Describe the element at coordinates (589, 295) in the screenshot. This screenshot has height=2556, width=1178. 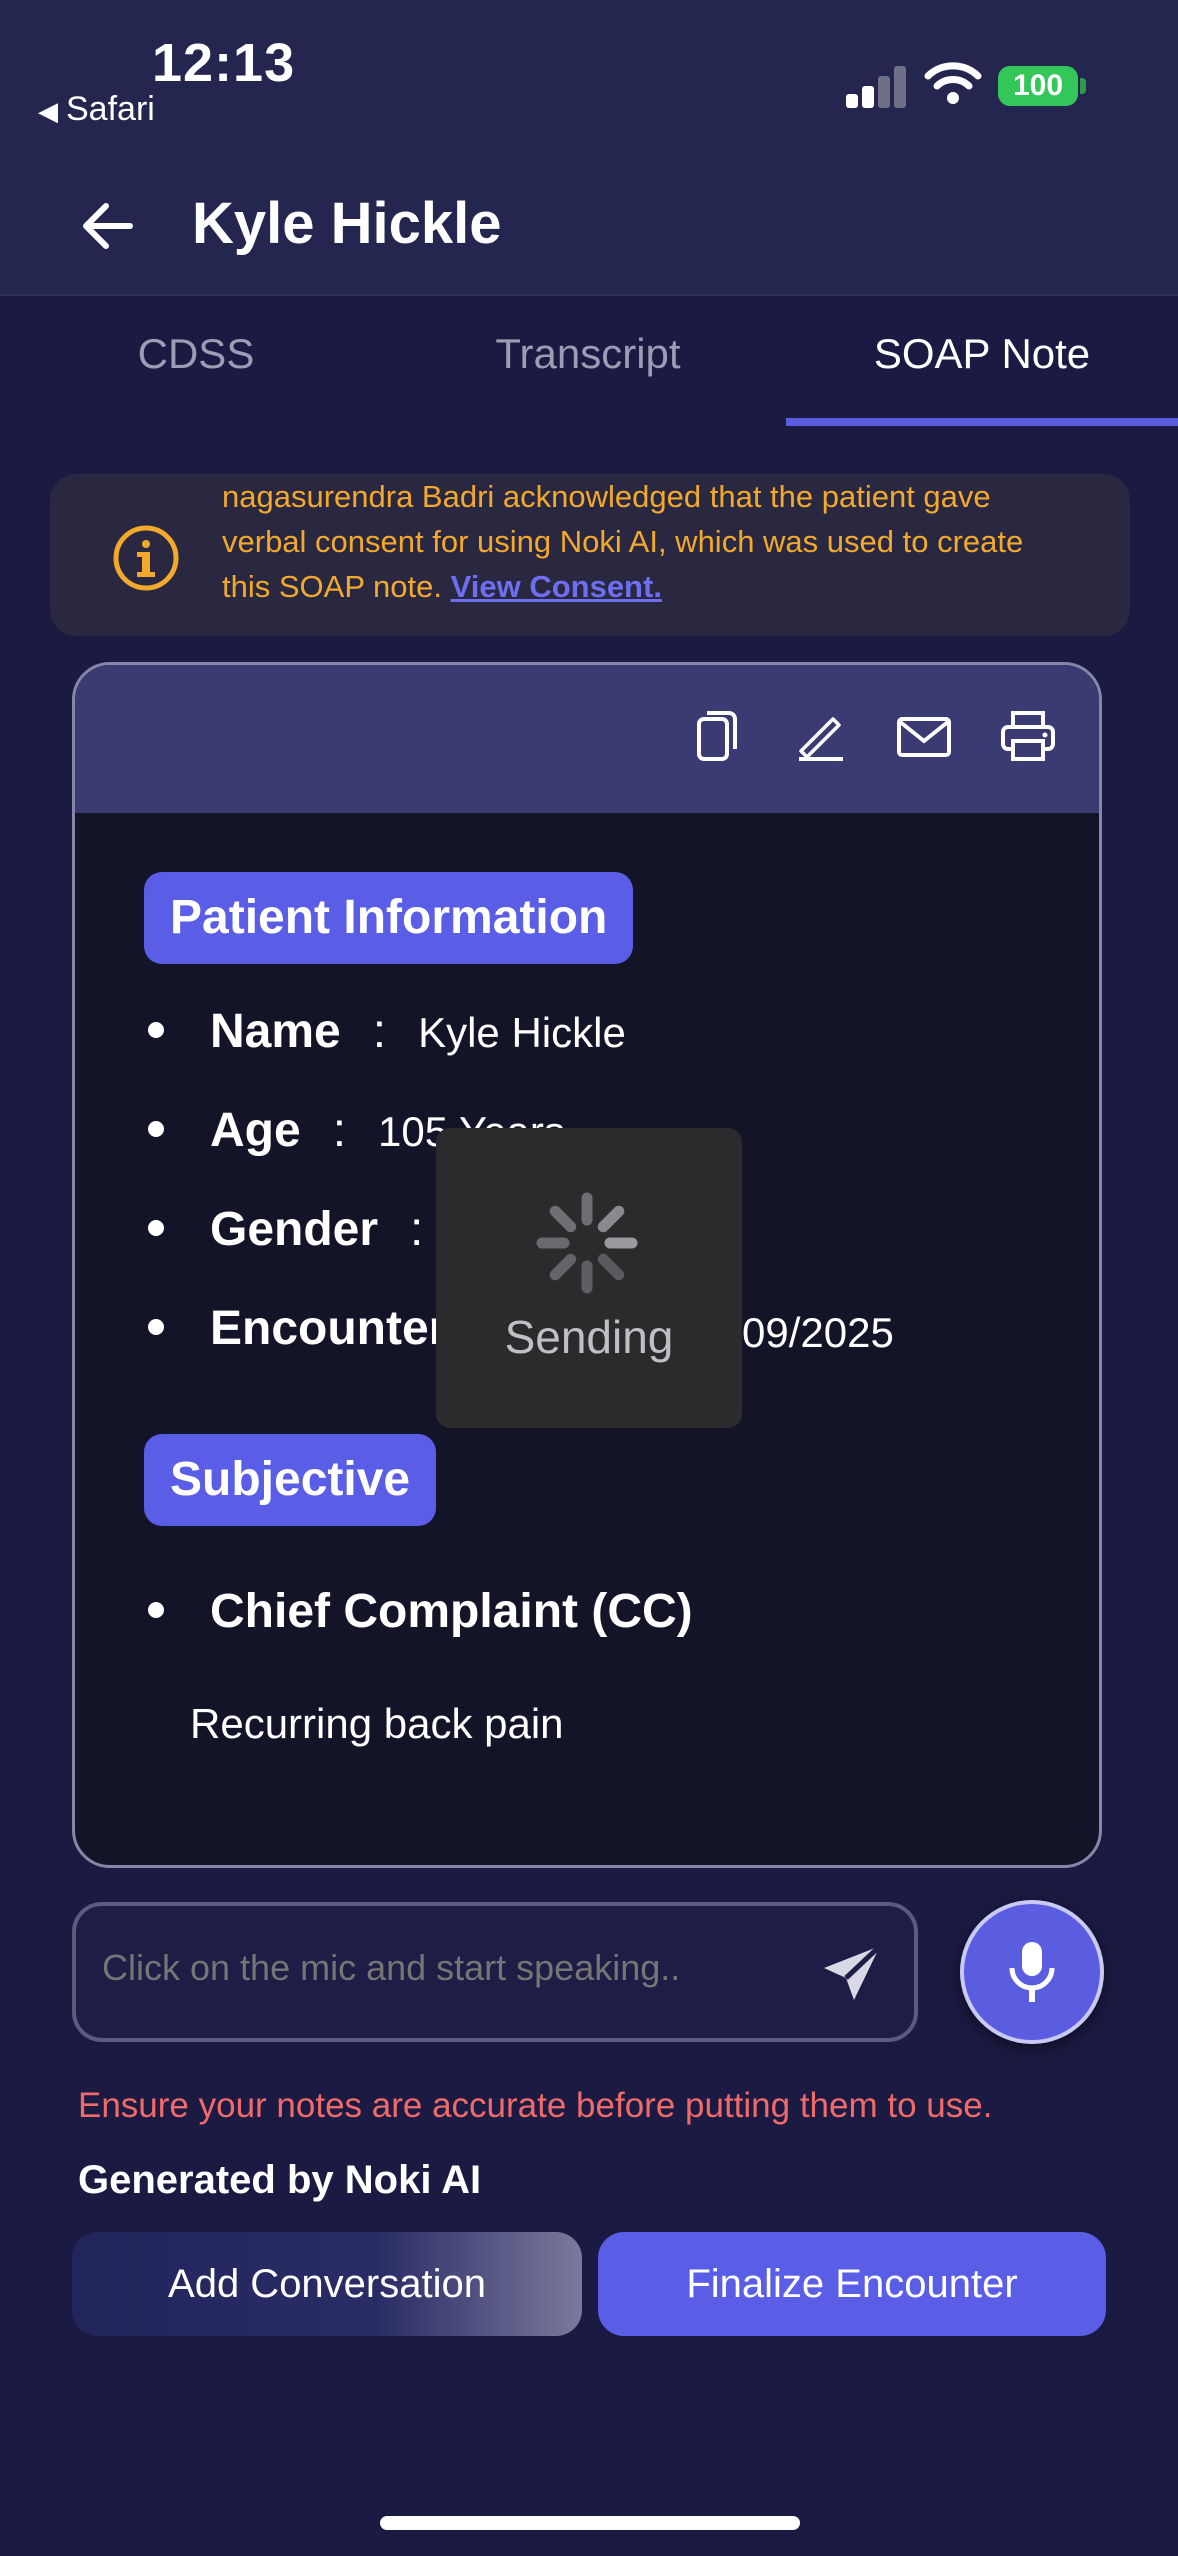
I see `header-divider` at that location.